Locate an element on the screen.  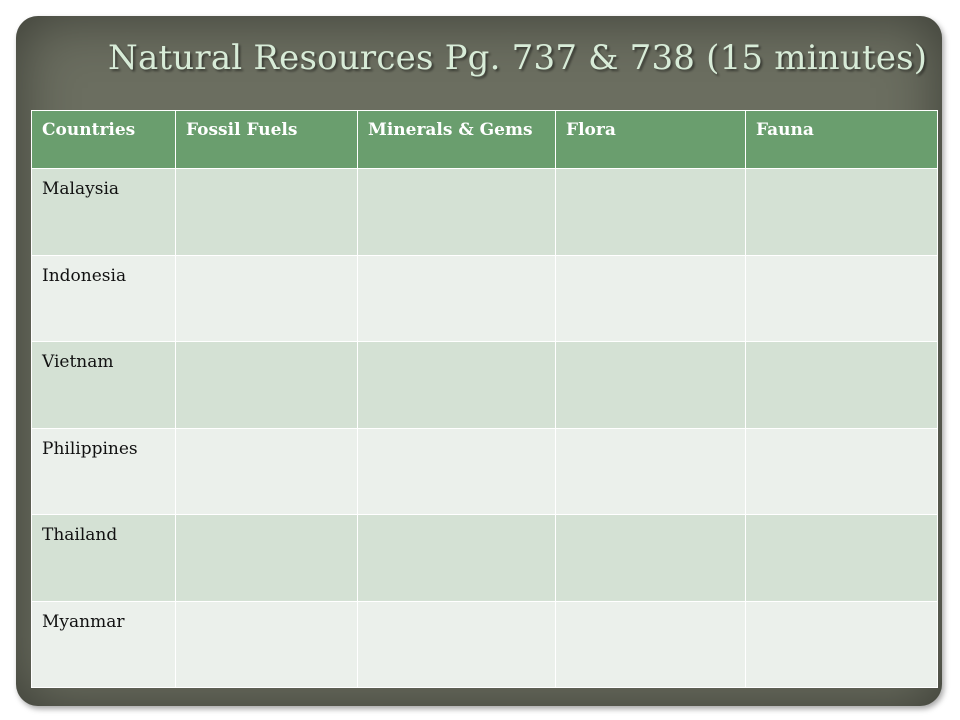
country-cell: Vietnam is located at coordinates (103, 385).